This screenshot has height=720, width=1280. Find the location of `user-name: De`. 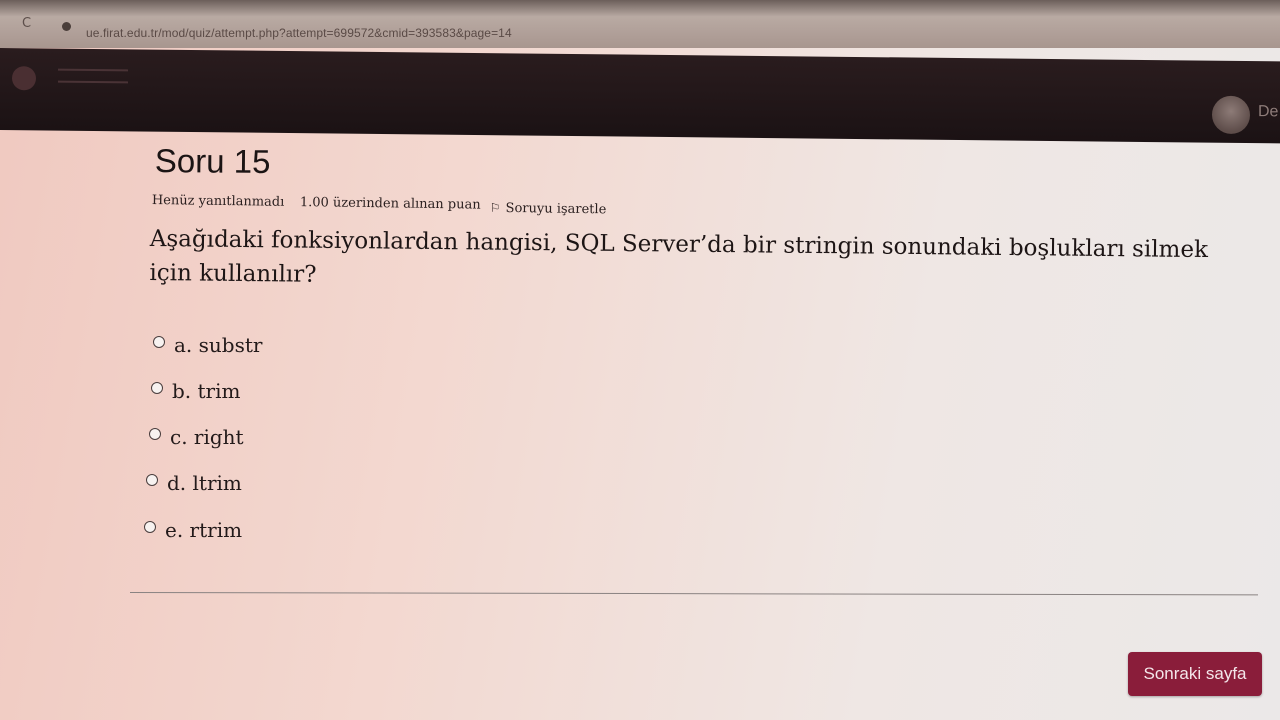

user-name: De is located at coordinates (1268, 112).